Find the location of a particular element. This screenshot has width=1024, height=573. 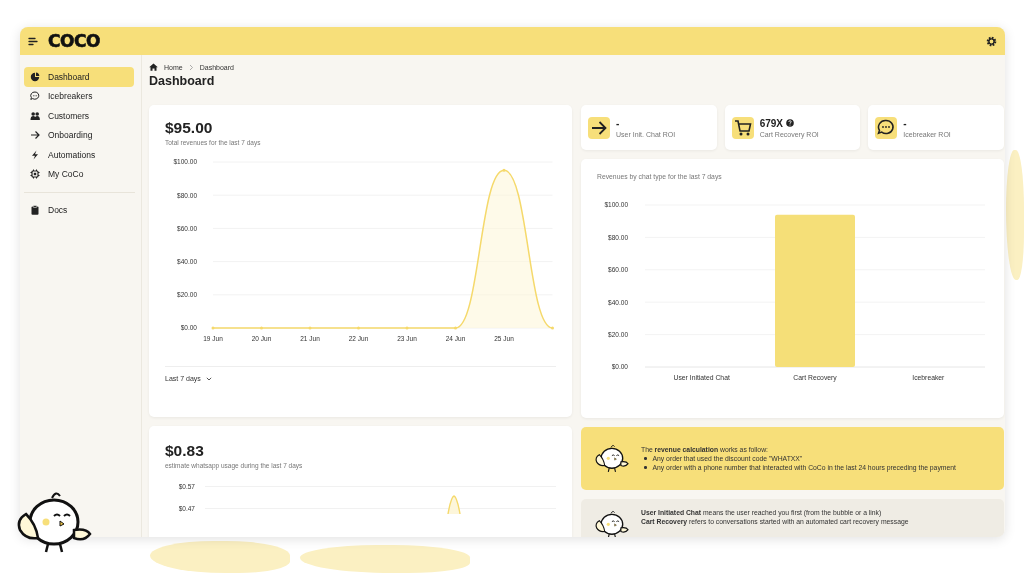

menu-icon is located at coordinates (33, 41).